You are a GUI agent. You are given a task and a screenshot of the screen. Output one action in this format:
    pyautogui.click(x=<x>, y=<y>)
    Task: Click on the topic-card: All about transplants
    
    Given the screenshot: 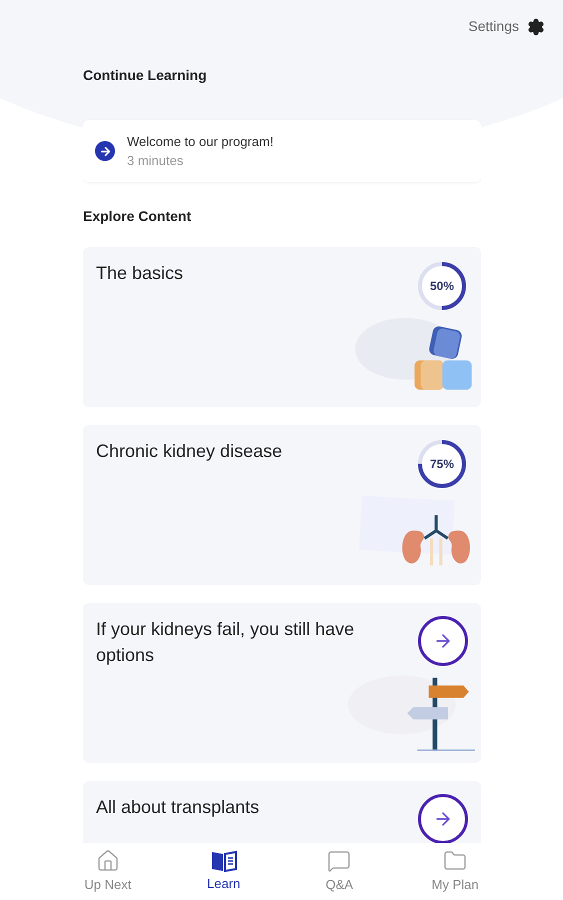 What is the action you would take?
    pyautogui.click(x=282, y=812)
    